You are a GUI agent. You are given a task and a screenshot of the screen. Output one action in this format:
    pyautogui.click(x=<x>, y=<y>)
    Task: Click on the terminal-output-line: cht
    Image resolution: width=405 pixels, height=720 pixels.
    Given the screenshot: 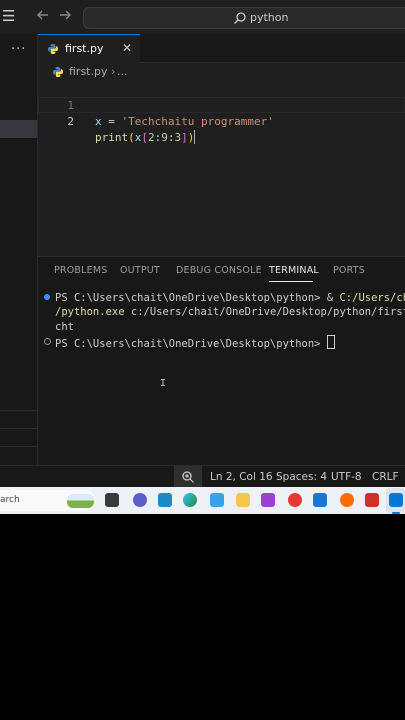 What is the action you would take?
    pyautogui.click(x=64, y=327)
    